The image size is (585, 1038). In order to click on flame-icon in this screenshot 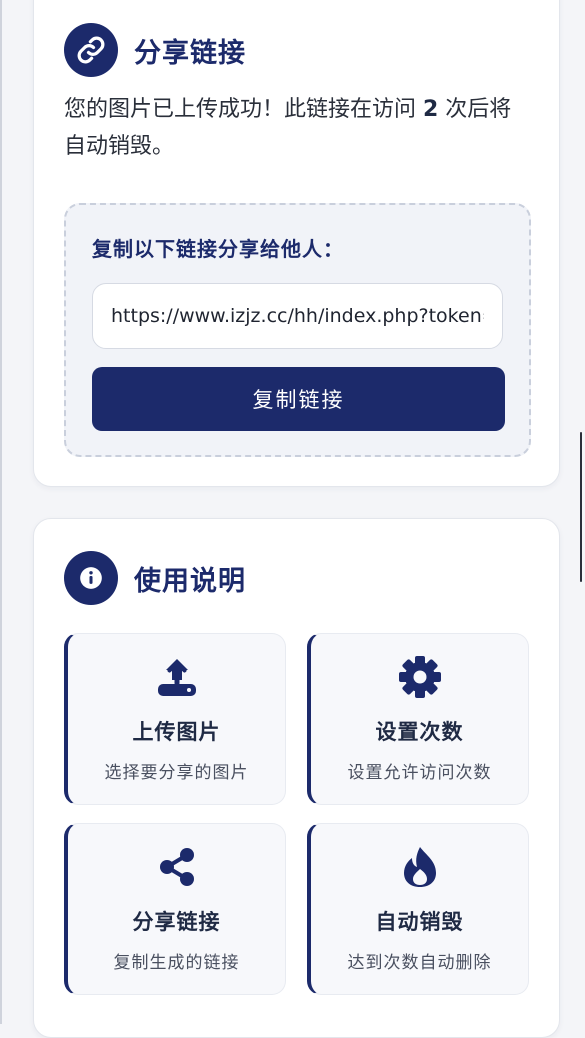, I will do `click(420, 867)`.